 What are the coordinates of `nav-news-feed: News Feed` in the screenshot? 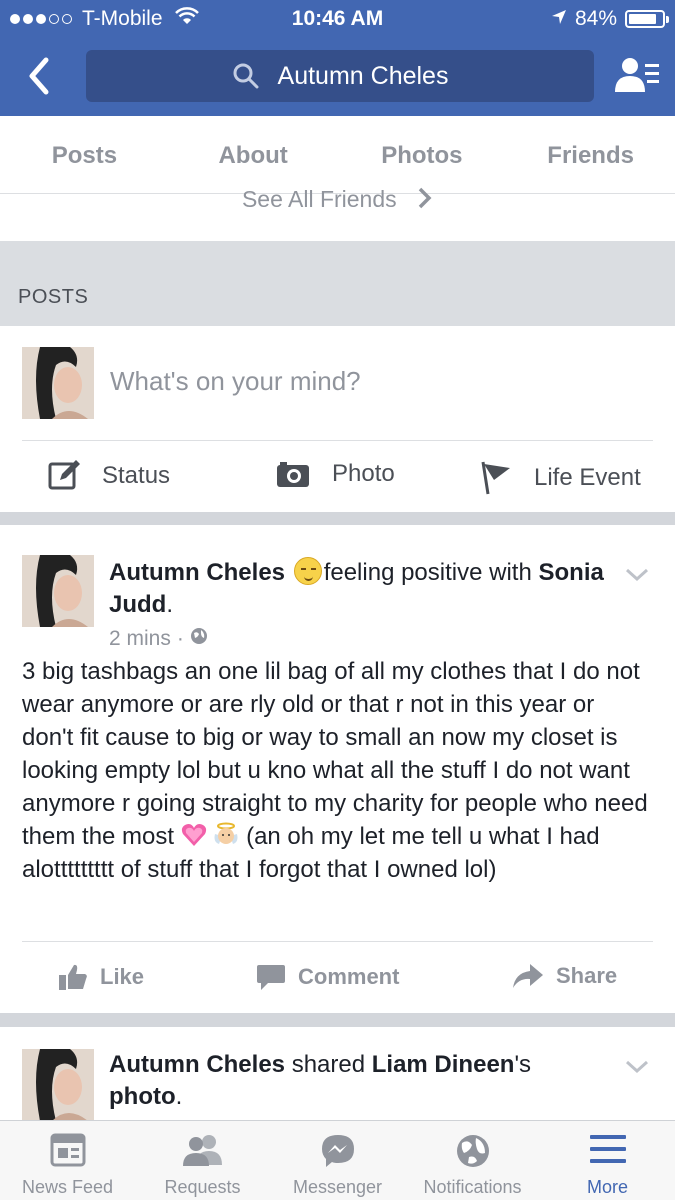 It's located at (67, 1160).